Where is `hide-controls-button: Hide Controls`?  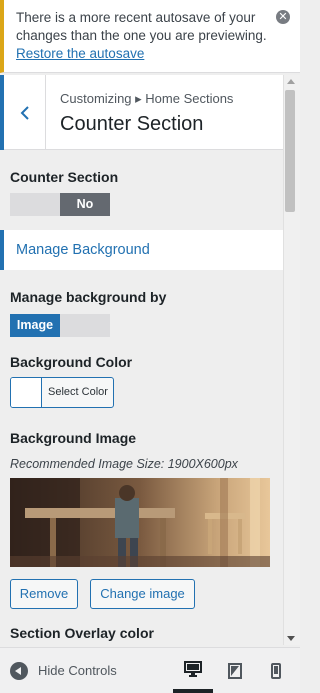 hide-controls-button: Hide Controls is located at coordinates (63, 670).